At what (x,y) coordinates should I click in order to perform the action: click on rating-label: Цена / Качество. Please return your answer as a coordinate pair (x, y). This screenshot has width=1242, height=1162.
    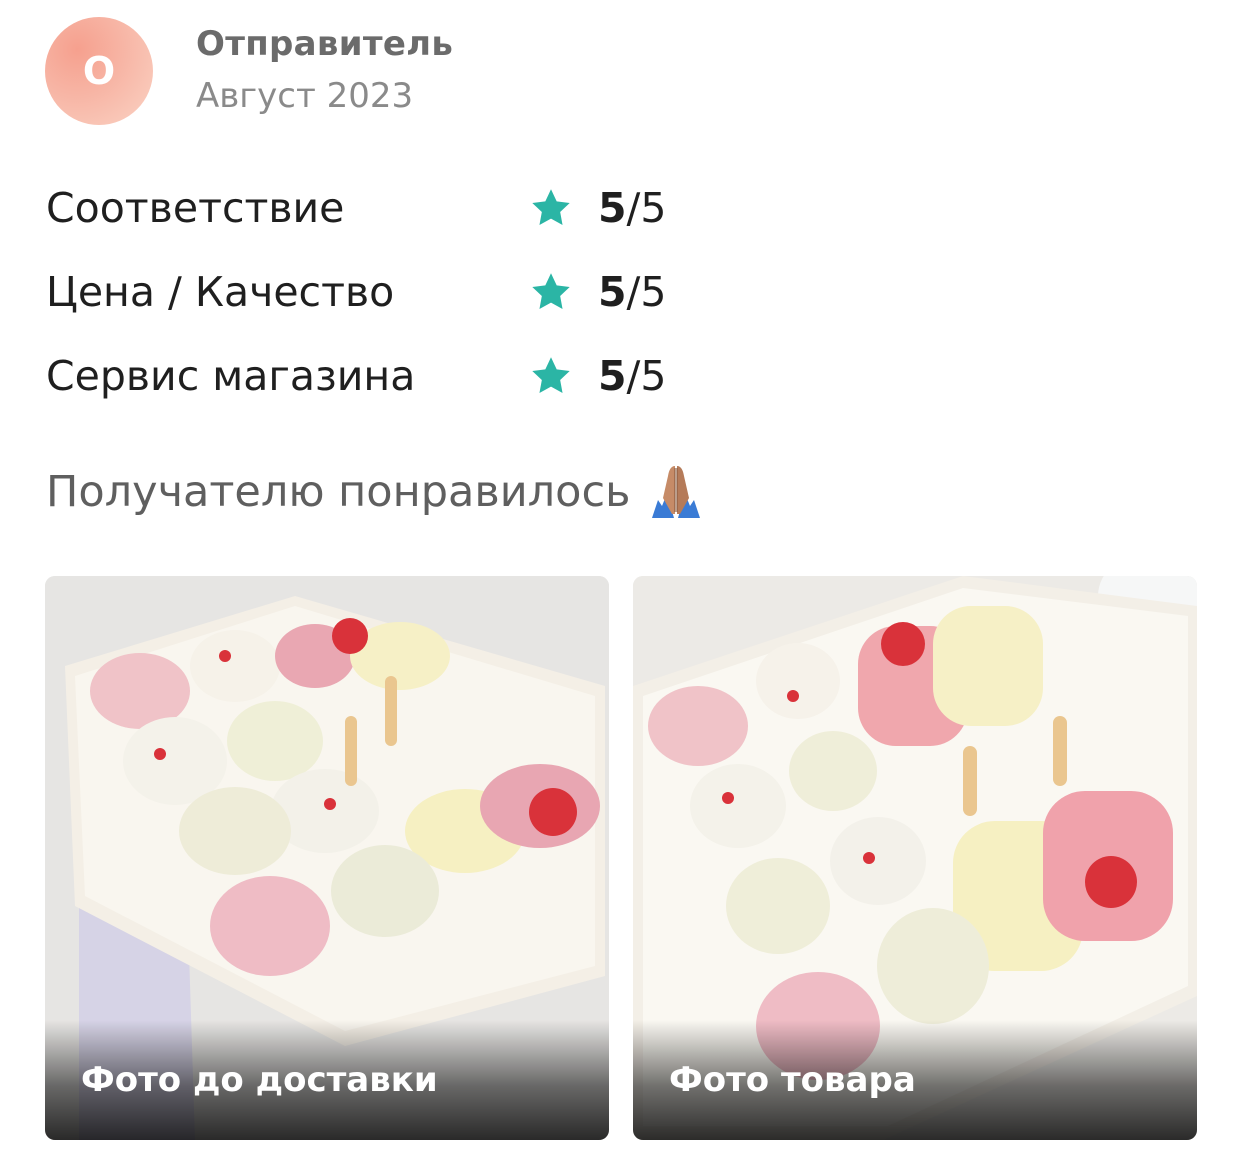
    Looking at the image, I should click on (220, 292).